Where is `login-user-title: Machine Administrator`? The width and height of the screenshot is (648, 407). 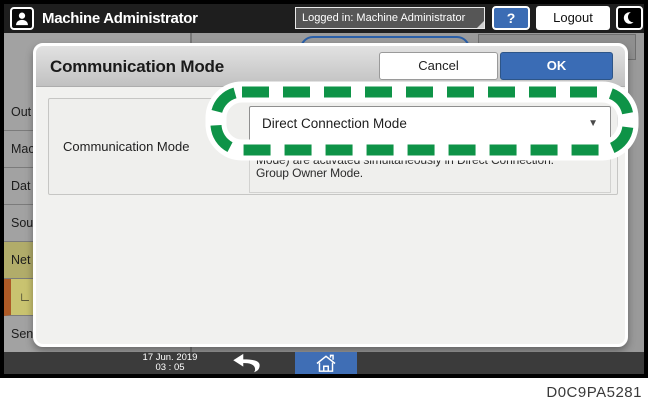
login-user-title: Machine Administrator is located at coordinates (120, 18).